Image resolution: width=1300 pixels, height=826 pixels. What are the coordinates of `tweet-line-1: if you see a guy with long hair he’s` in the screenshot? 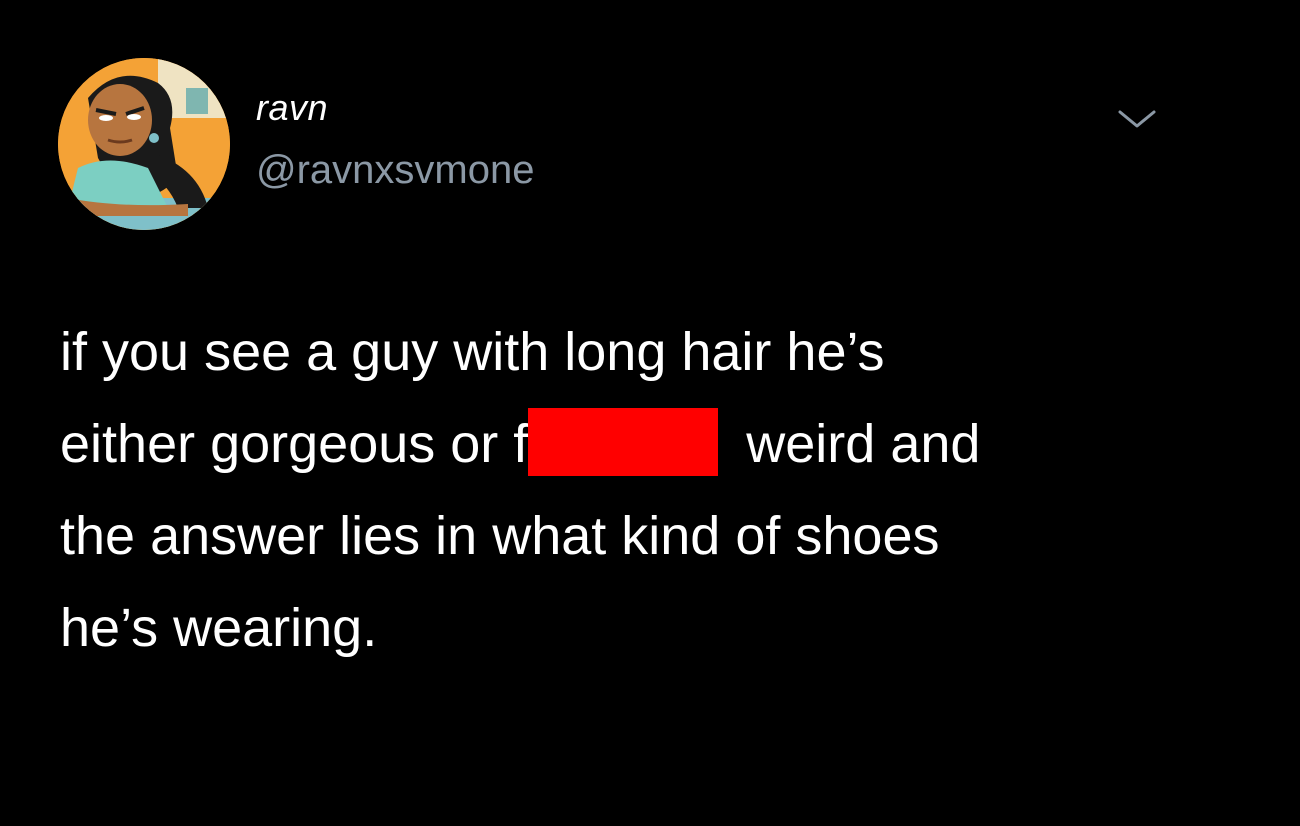 It's located at (472, 352).